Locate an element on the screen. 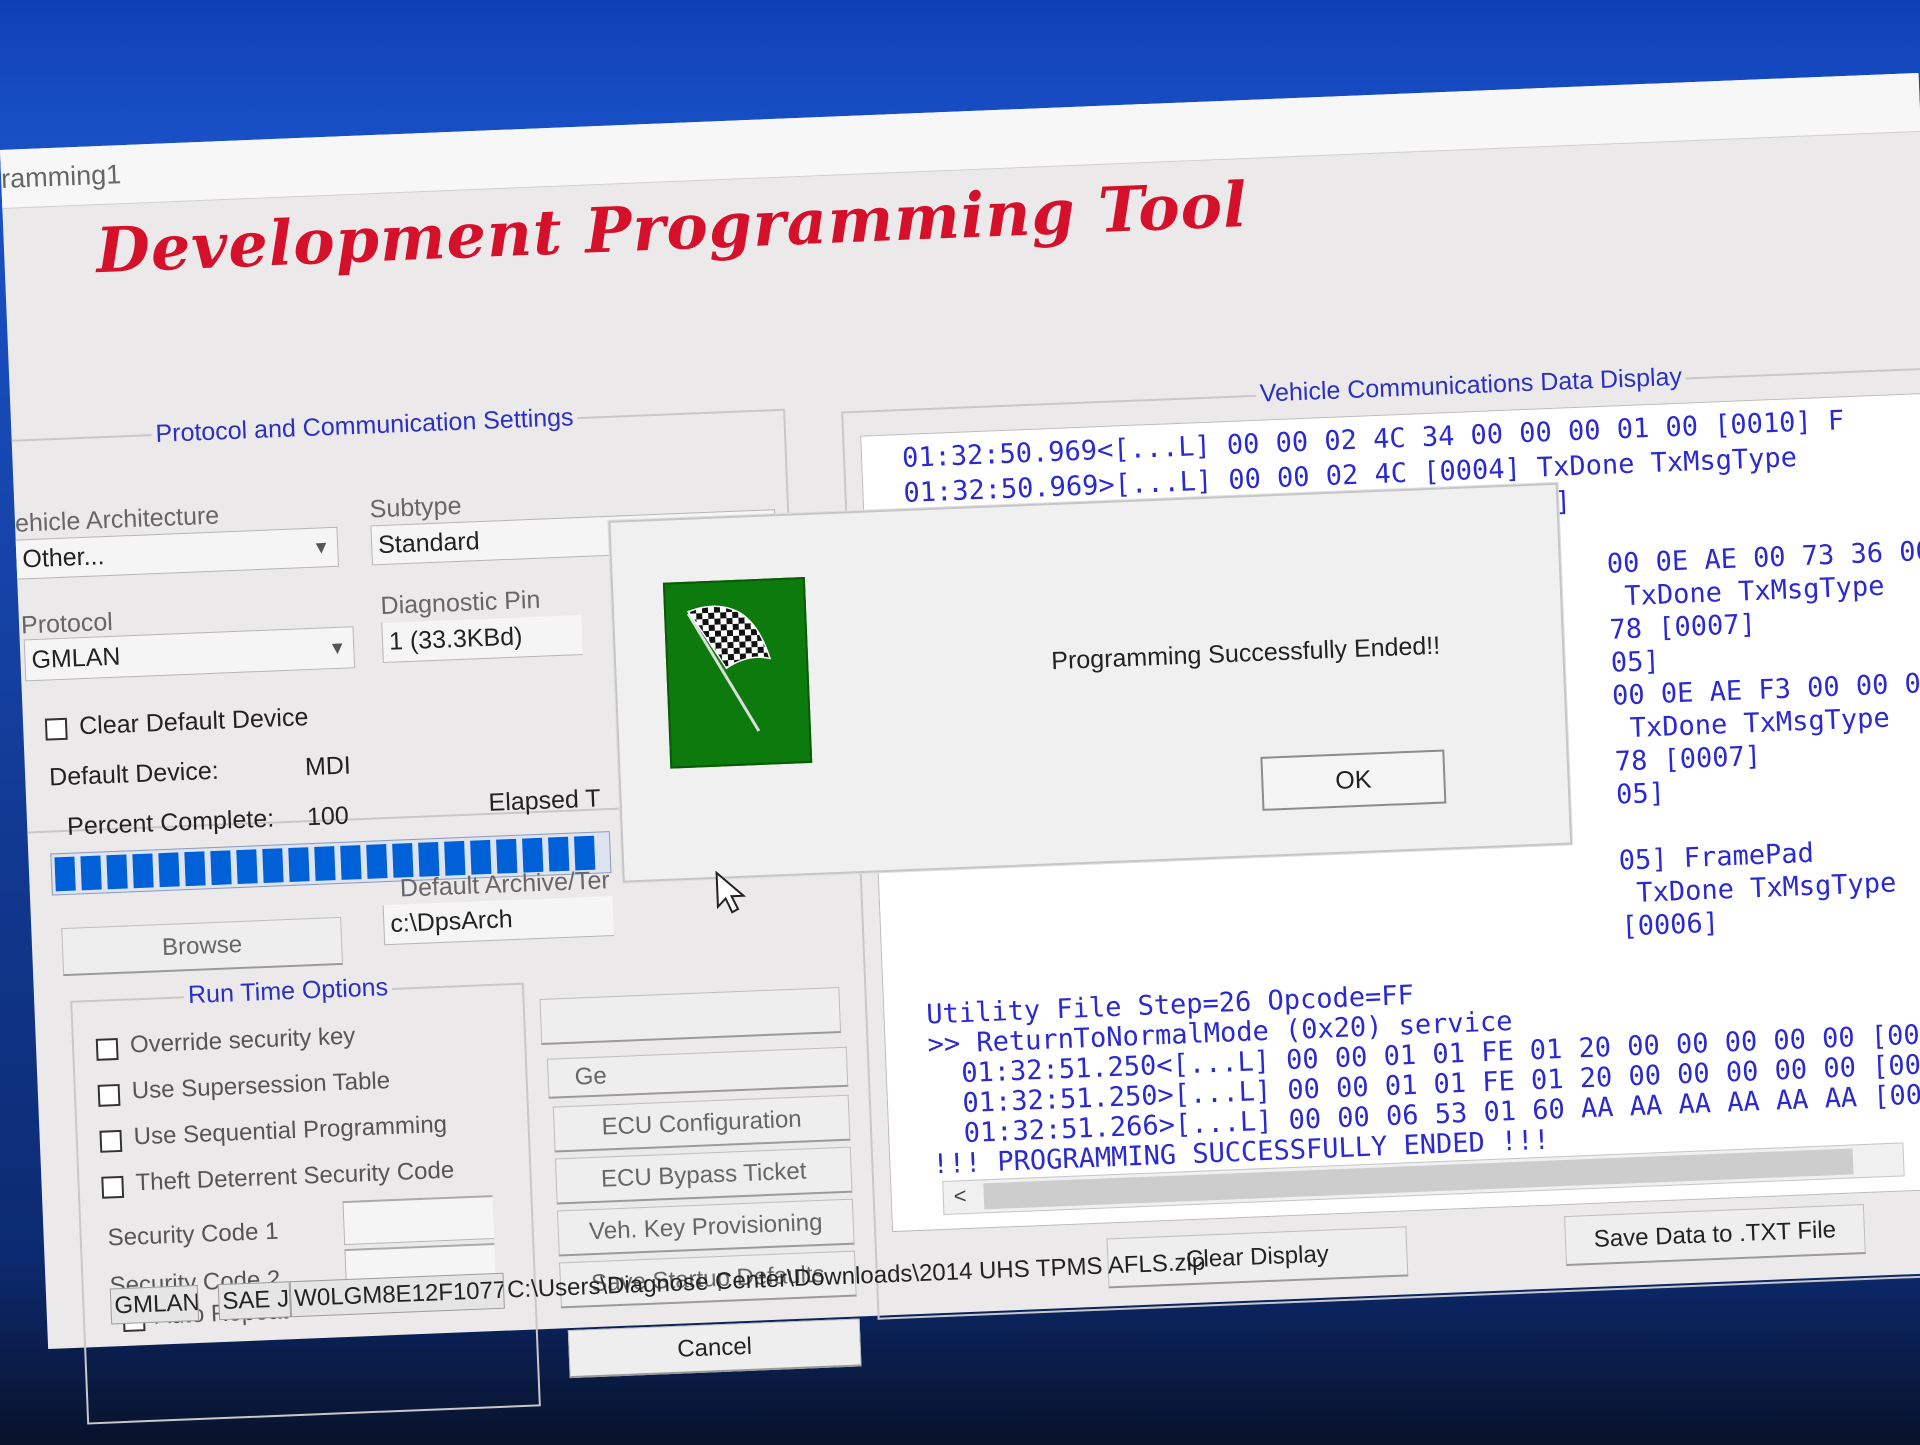  log-line: [0006] is located at coordinates (1670, 925).